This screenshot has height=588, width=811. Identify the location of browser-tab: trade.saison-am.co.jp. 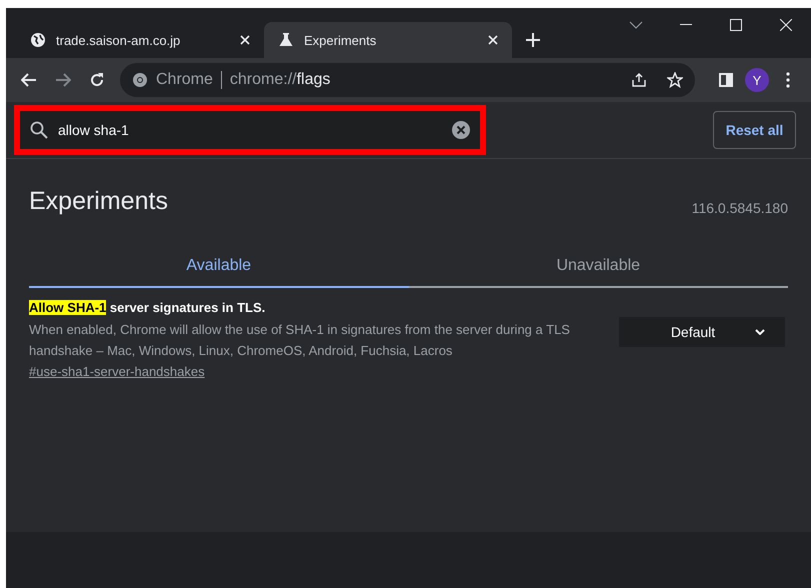
(140, 40).